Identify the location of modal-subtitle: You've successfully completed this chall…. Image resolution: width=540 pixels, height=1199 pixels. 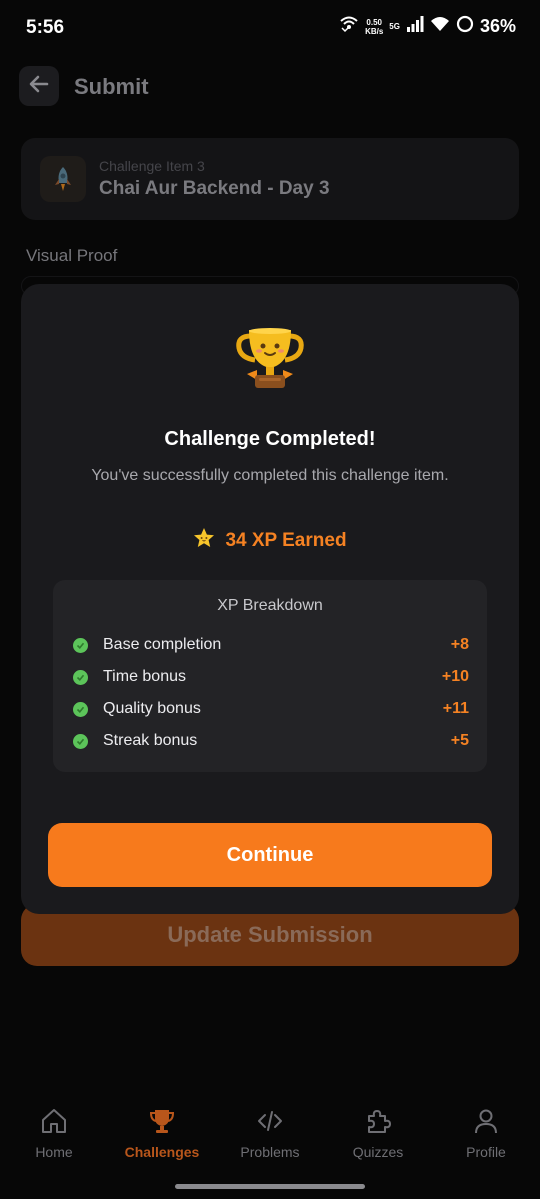
(270, 475).